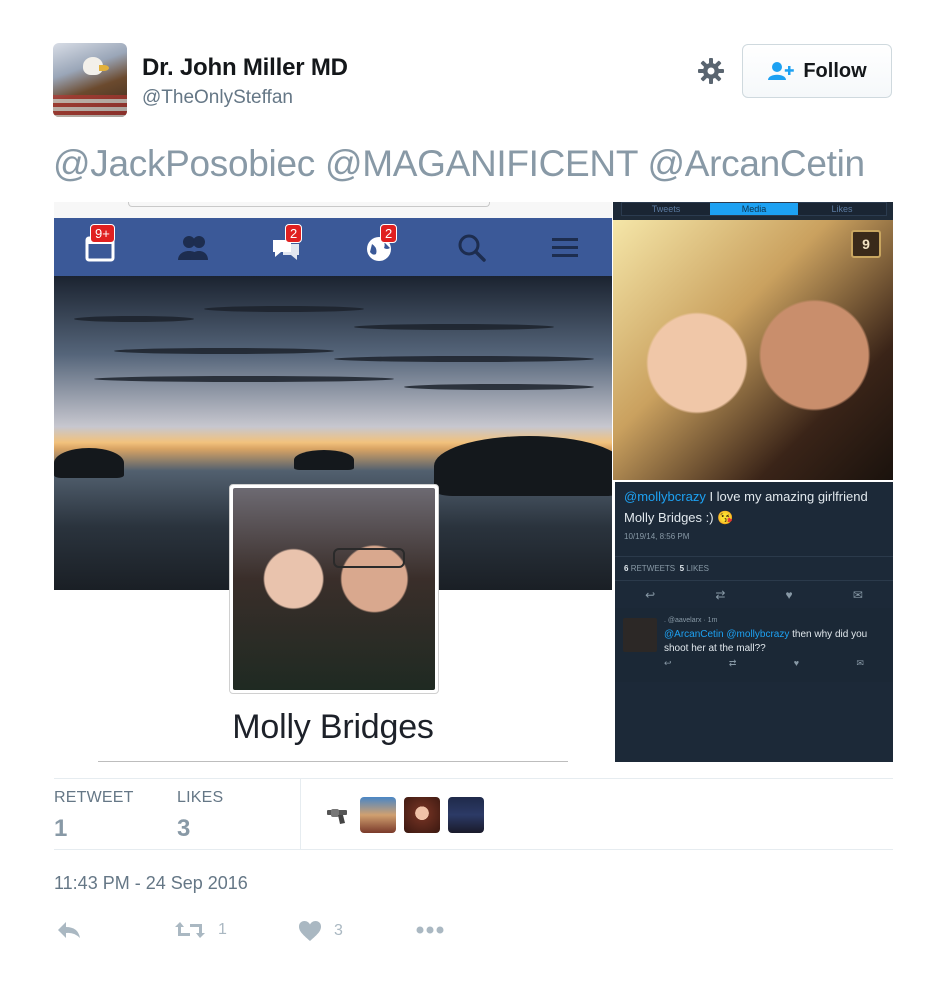 The width and height of the screenshot is (950, 992). I want to click on liker-avatars, so click(404, 815).